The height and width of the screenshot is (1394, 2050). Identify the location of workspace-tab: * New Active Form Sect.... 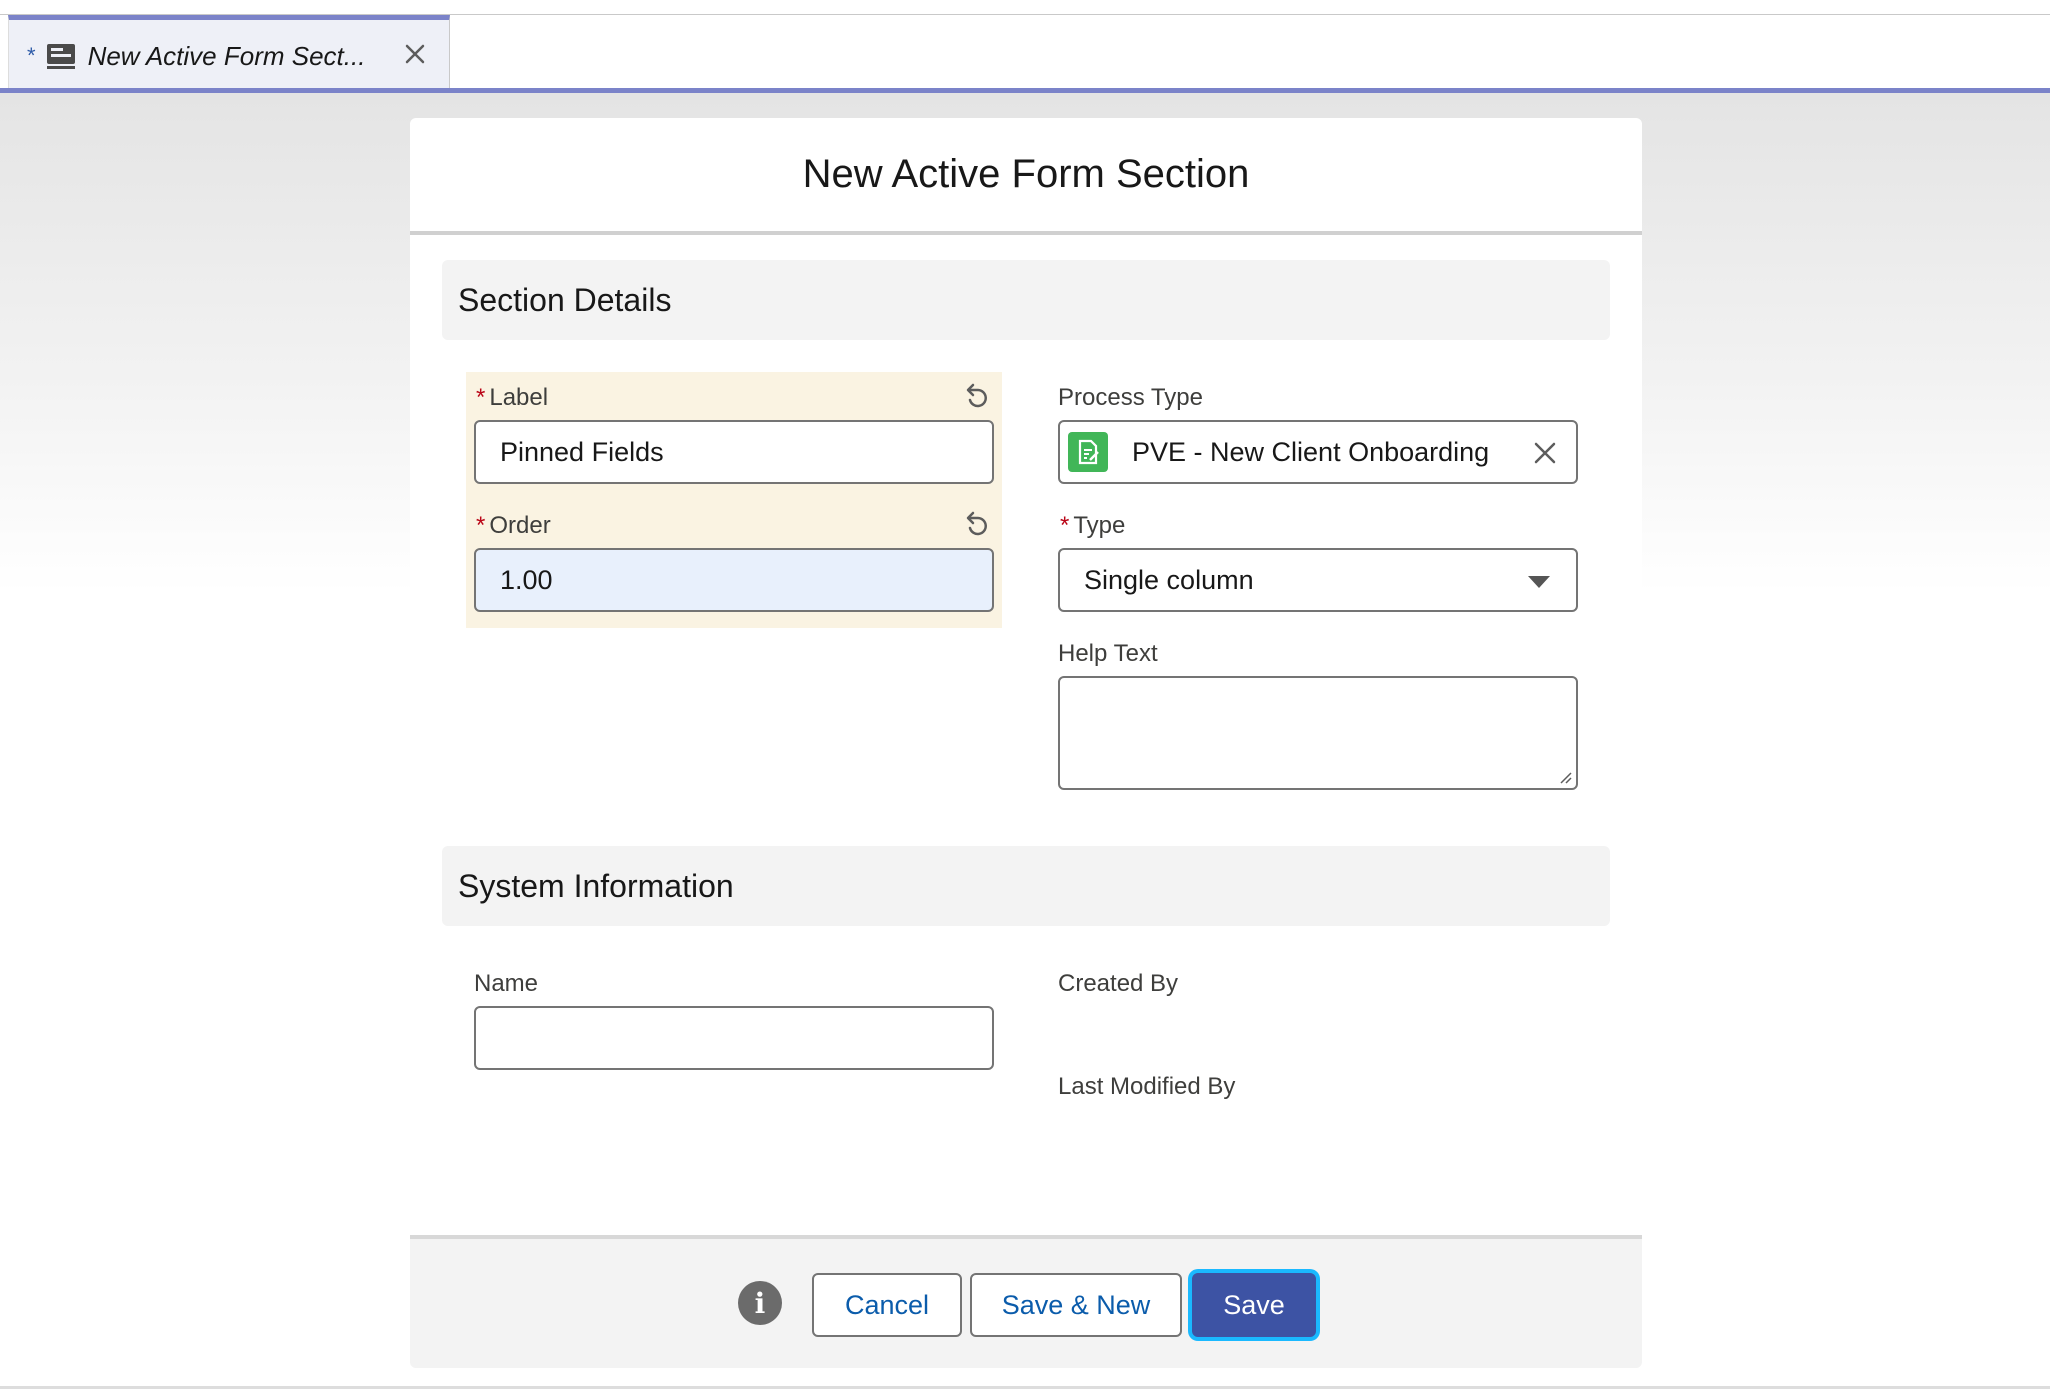
(229, 53).